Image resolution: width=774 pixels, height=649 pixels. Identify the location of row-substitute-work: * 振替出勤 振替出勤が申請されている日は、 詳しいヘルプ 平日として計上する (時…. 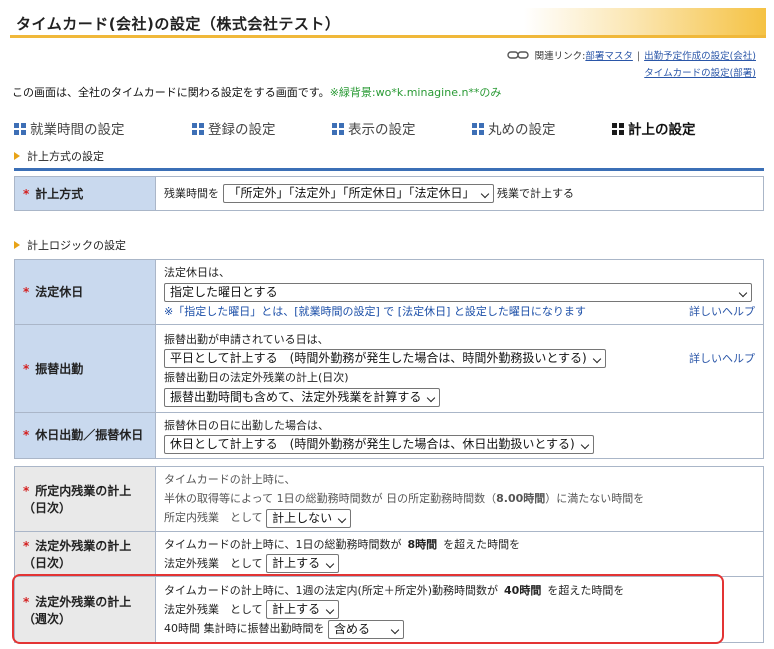
(389, 368).